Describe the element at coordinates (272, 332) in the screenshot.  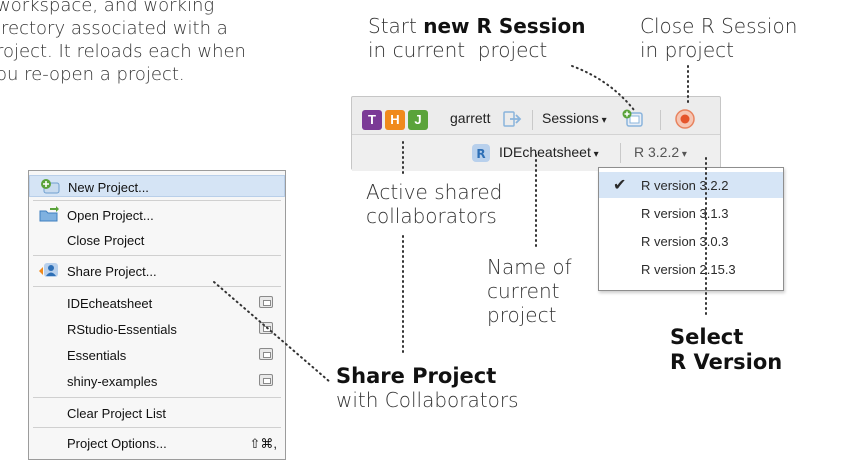
I see `leader-share-project` at that location.